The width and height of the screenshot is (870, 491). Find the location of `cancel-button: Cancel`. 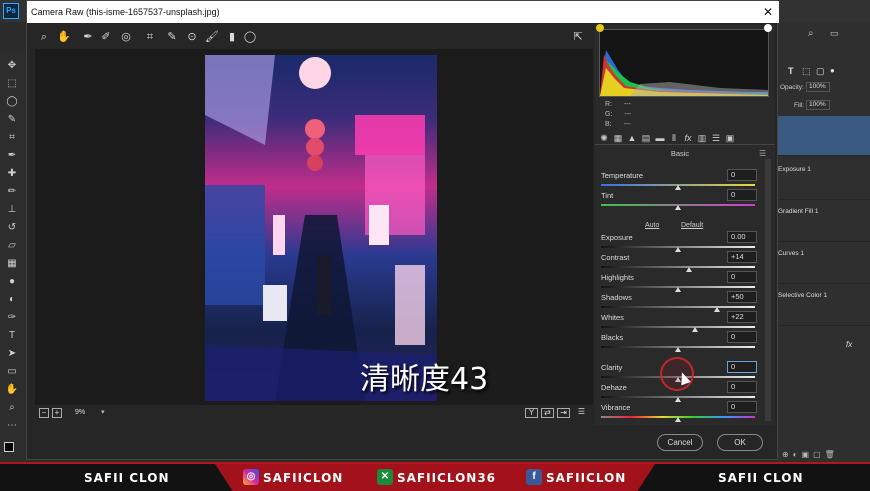

cancel-button: Cancel is located at coordinates (680, 442).